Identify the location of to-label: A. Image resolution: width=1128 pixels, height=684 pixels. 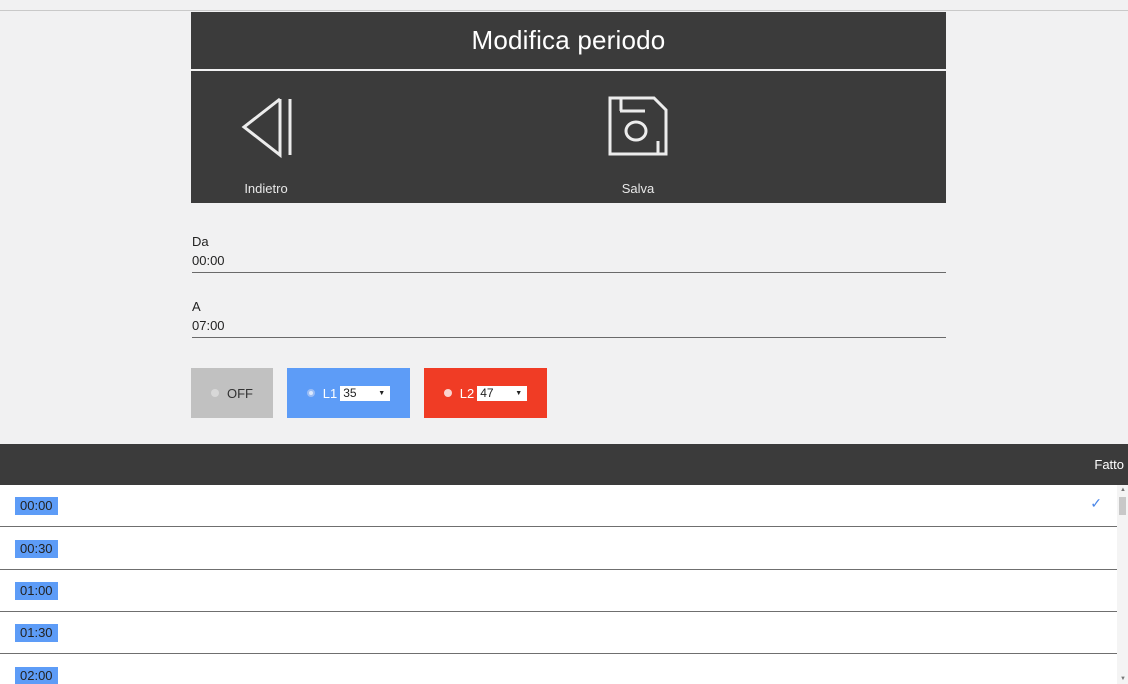
(196, 306).